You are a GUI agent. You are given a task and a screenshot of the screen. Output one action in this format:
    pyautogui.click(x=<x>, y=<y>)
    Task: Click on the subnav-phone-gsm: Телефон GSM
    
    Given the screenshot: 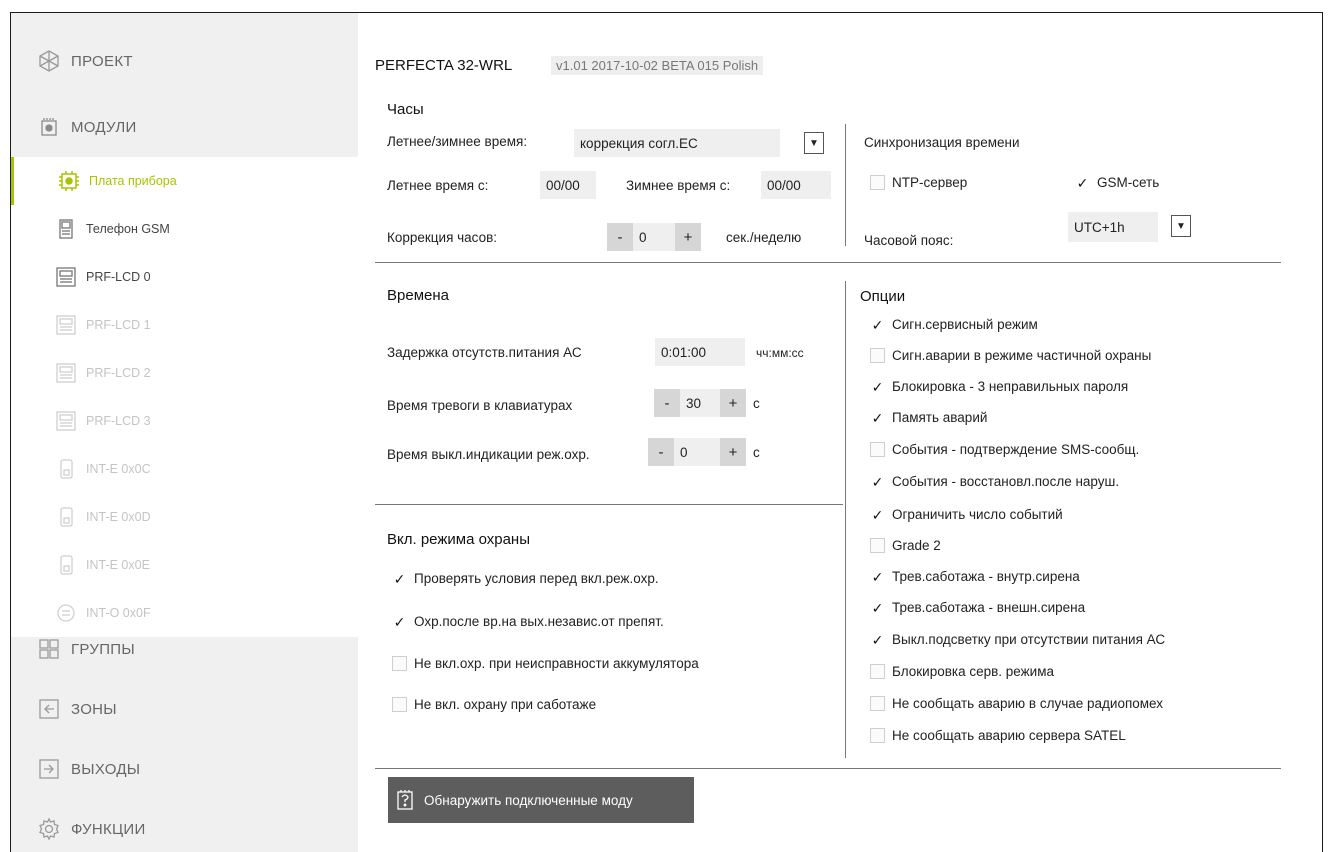 What is the action you would take?
    pyautogui.click(x=184, y=229)
    